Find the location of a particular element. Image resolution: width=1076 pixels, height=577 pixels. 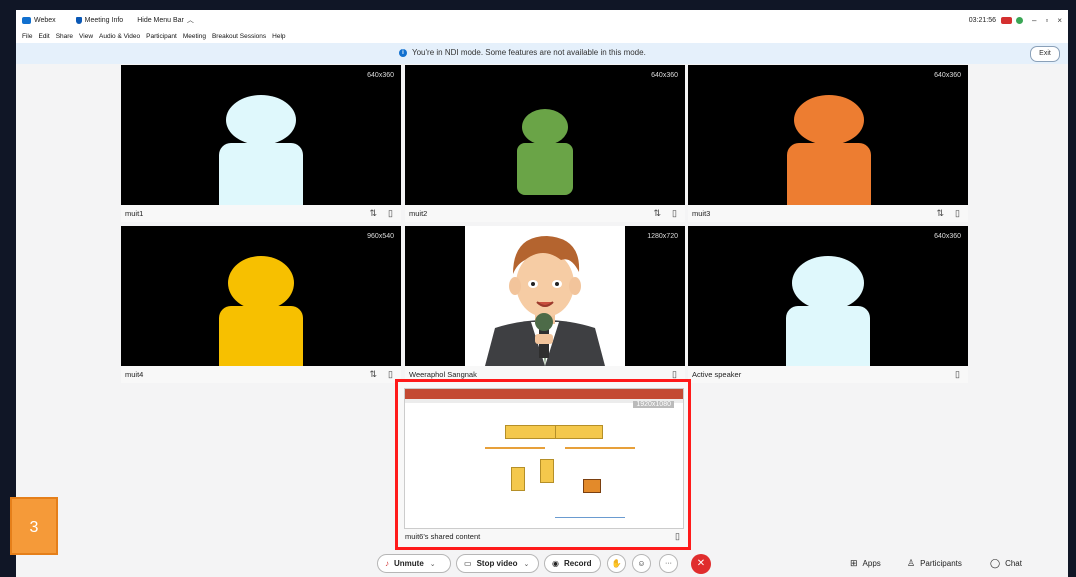

camera-icon: ▭ is located at coordinates (468, 563).